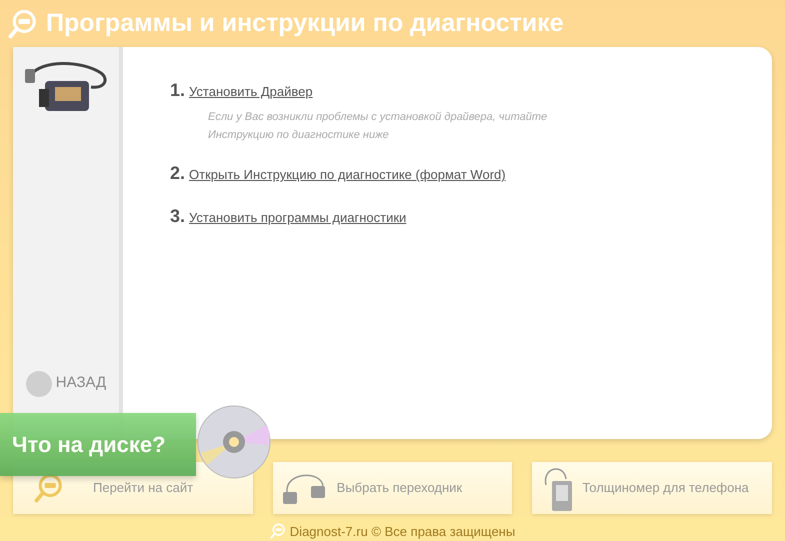 This screenshot has width=785, height=541. I want to click on footer-text: Diagnost-7.ru © Все права защищены, so click(403, 531).